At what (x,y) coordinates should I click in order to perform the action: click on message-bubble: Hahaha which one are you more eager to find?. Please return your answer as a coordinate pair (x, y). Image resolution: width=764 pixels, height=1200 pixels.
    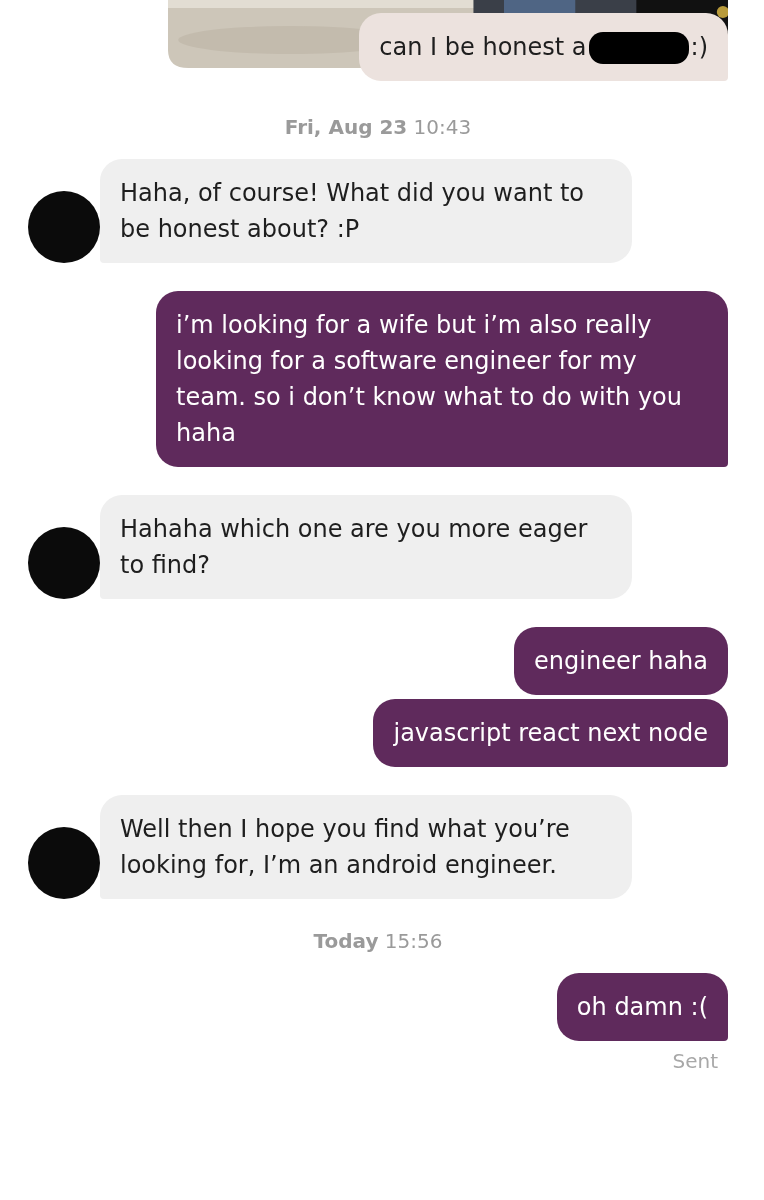
    Looking at the image, I should click on (366, 547).